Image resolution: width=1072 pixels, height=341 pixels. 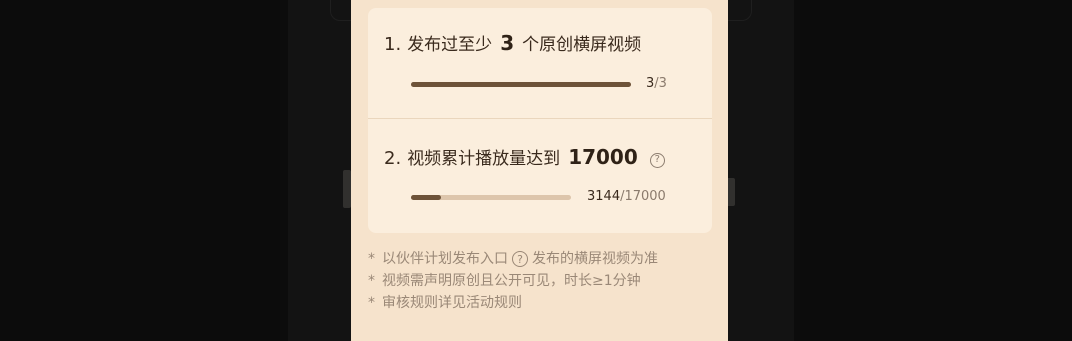 I want to click on task-1-progress-bar, so click(x=521, y=84).